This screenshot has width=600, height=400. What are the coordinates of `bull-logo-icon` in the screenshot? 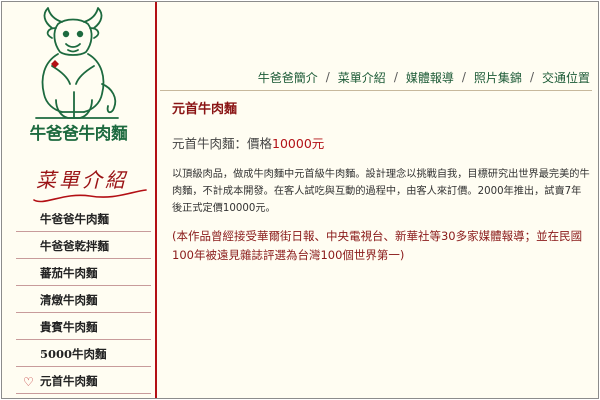 It's located at (77, 63).